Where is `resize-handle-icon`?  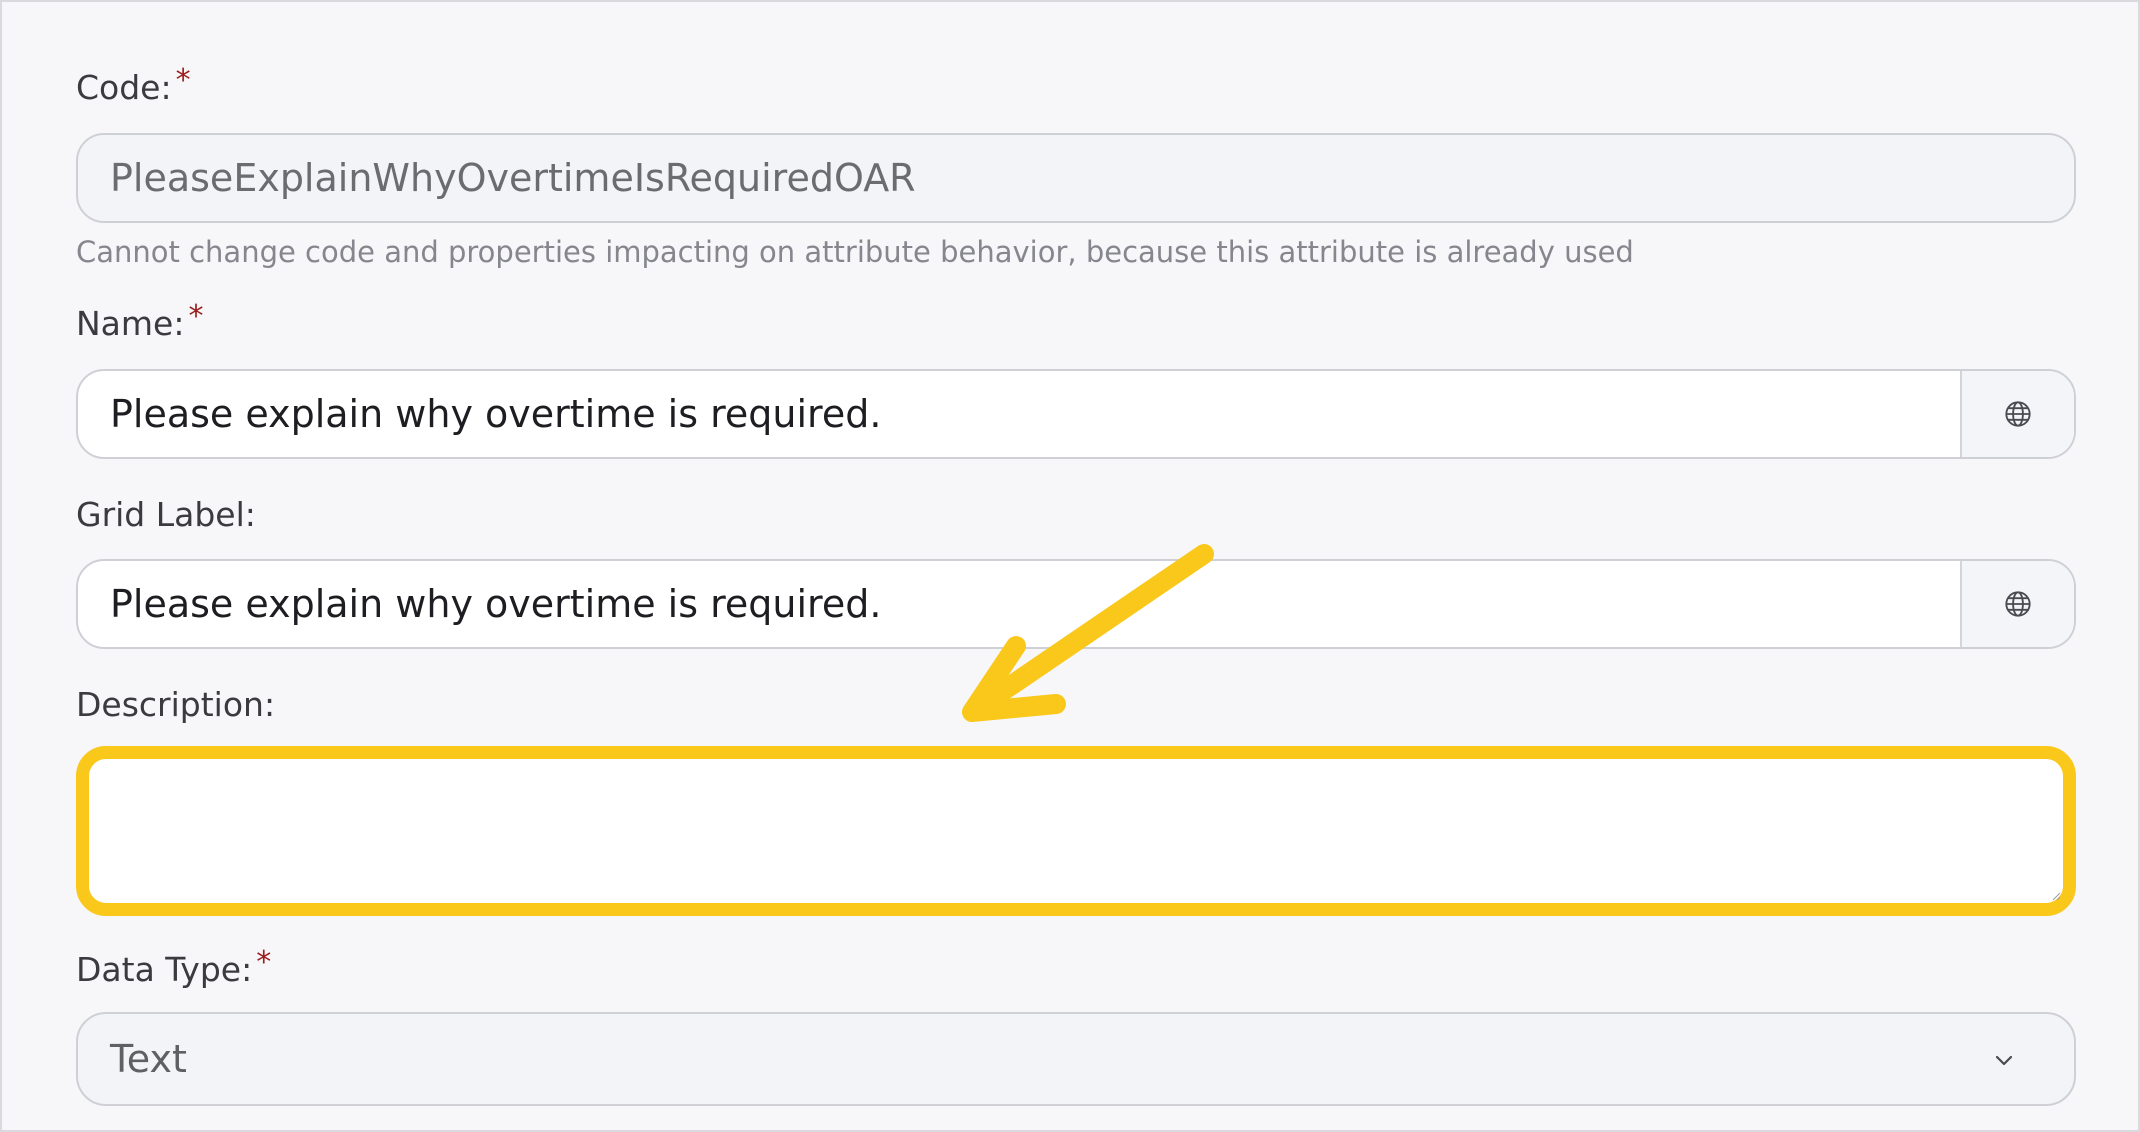 resize-handle-icon is located at coordinates (2056, 896).